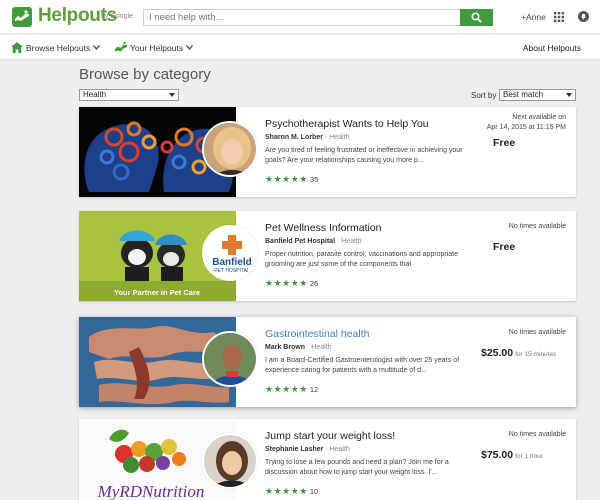 The image size is (600, 500). What do you see at coordinates (323, 228) in the screenshot?
I see `card-title: Pet Wellness Information` at bounding box center [323, 228].